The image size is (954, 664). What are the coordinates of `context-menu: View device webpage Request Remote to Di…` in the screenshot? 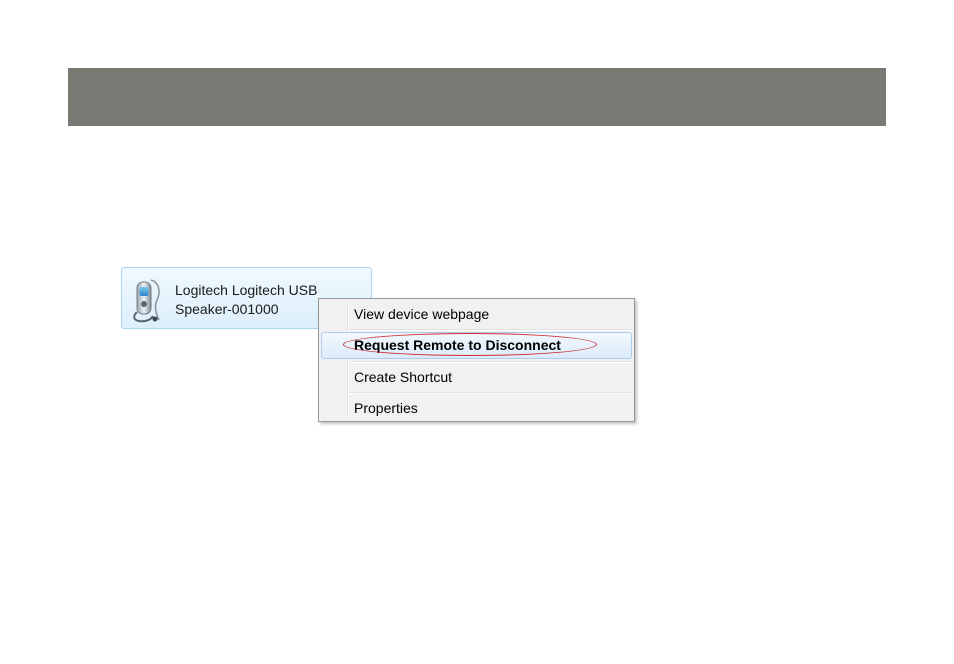 It's located at (476, 360).